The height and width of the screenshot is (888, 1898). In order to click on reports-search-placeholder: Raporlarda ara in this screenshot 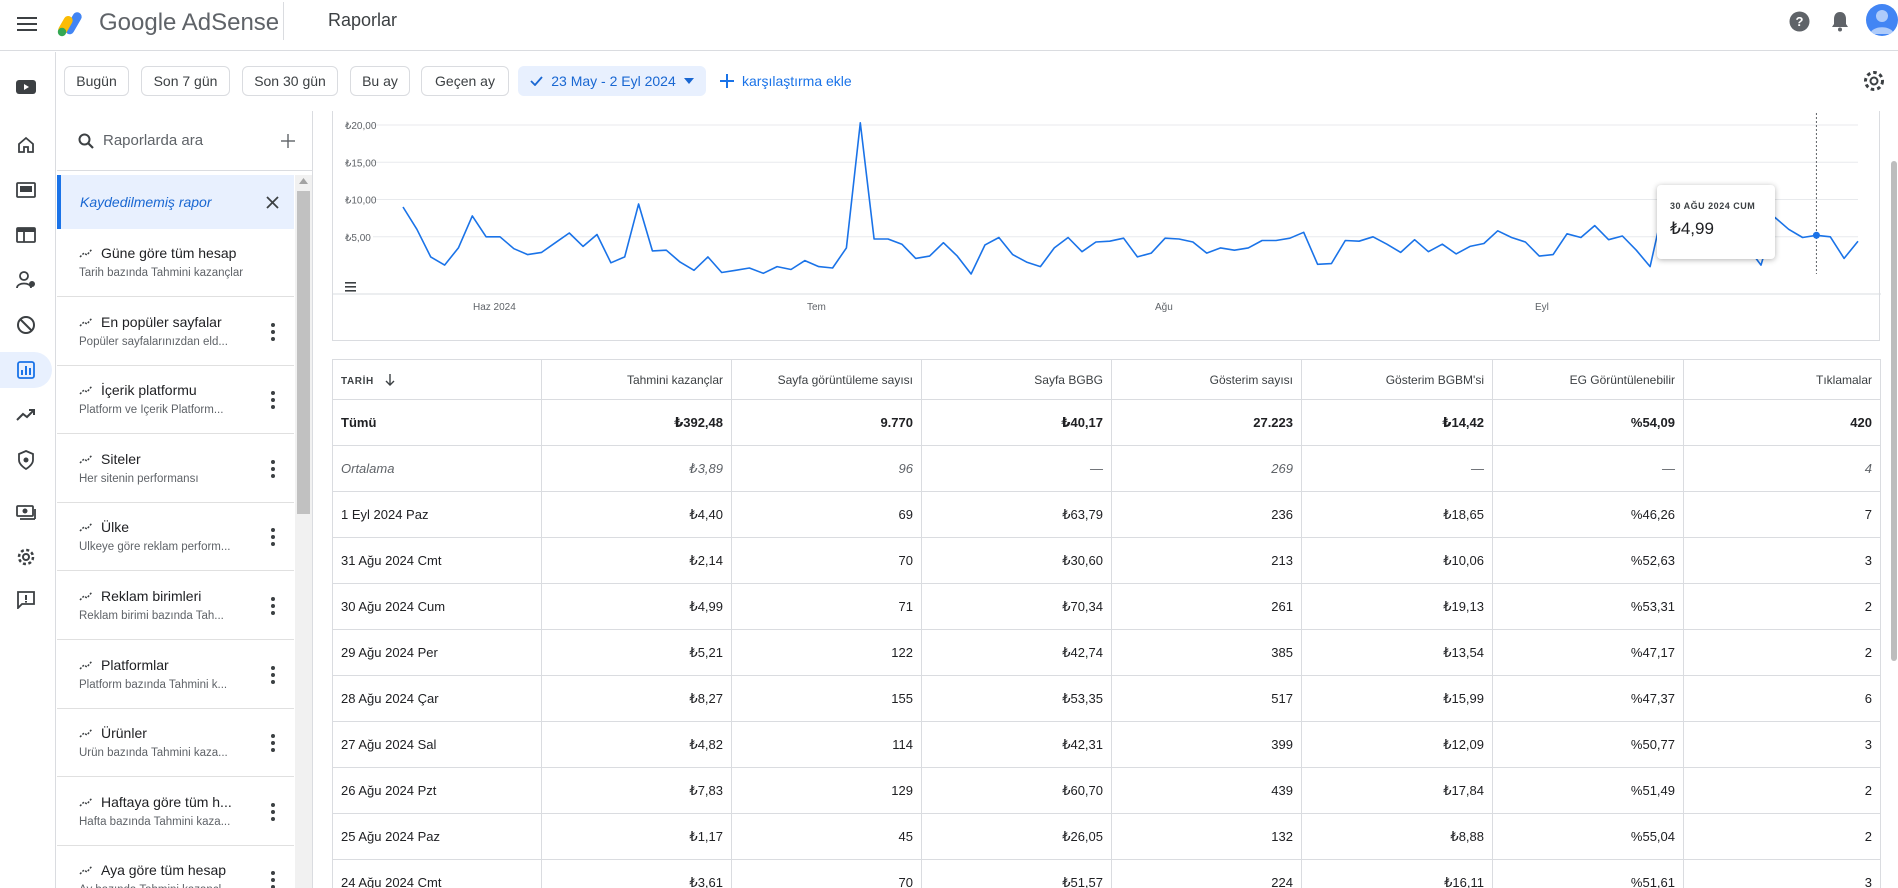, I will do `click(153, 140)`.